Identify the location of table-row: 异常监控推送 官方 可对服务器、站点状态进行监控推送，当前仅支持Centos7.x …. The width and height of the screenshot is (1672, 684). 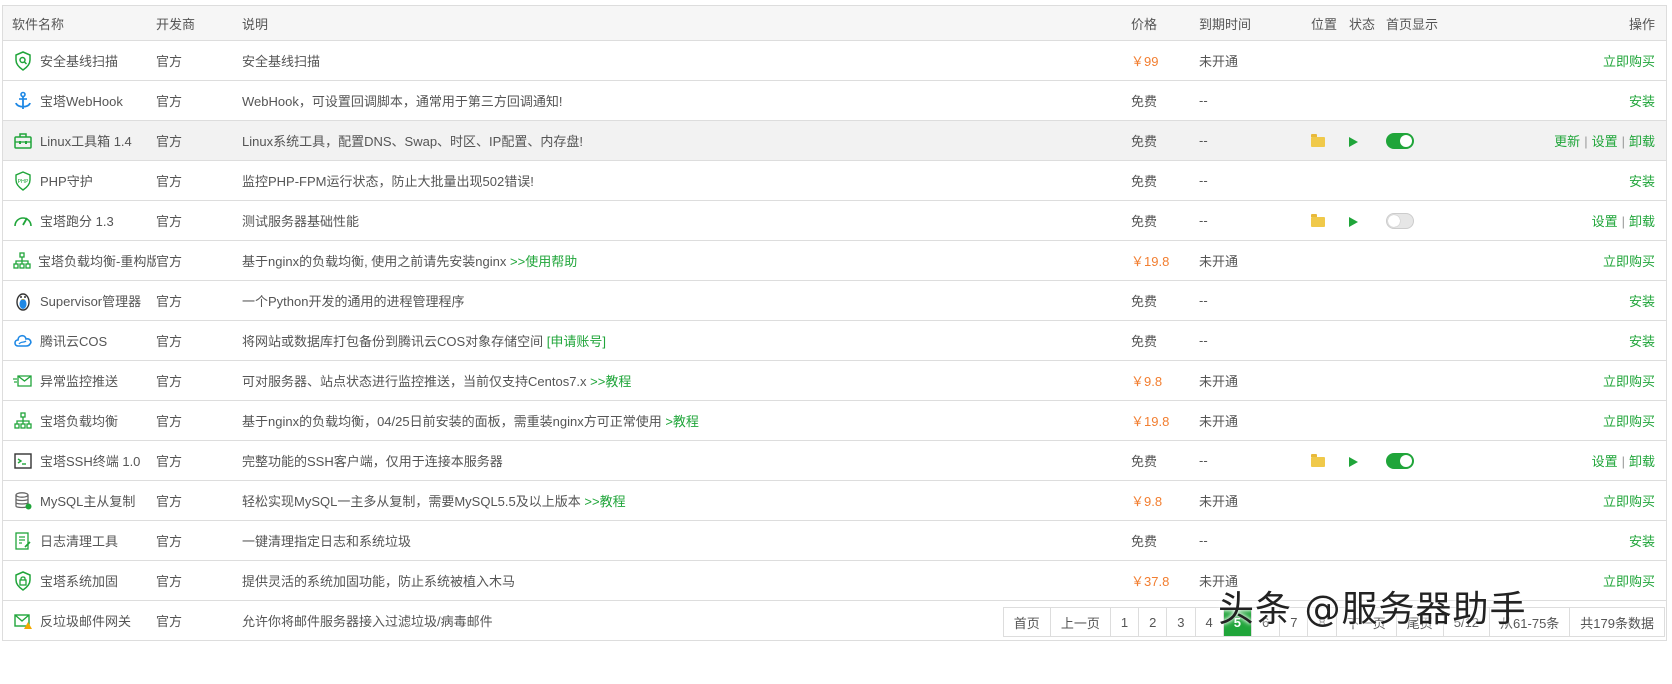
(834, 380).